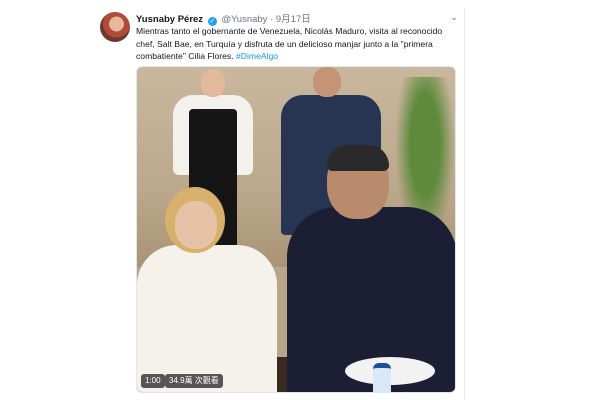 The height and width of the screenshot is (400, 600). What do you see at coordinates (293, 19) in the screenshot?
I see `tweet-date: 9月17日` at bounding box center [293, 19].